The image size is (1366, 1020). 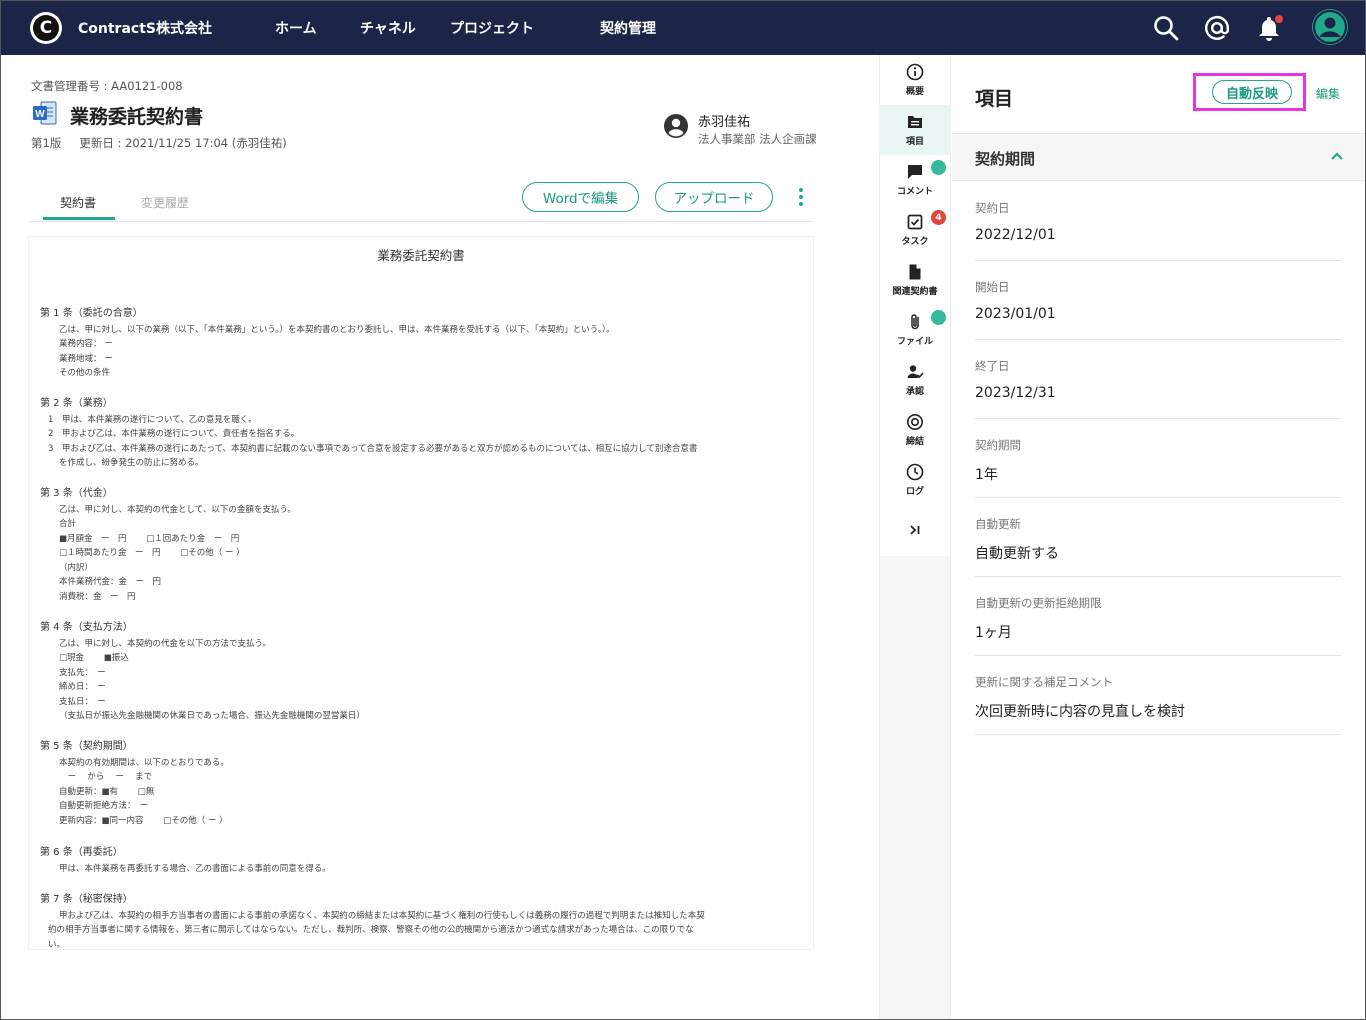 I want to click on rail-item-approval: 承認, so click(x=915, y=380).